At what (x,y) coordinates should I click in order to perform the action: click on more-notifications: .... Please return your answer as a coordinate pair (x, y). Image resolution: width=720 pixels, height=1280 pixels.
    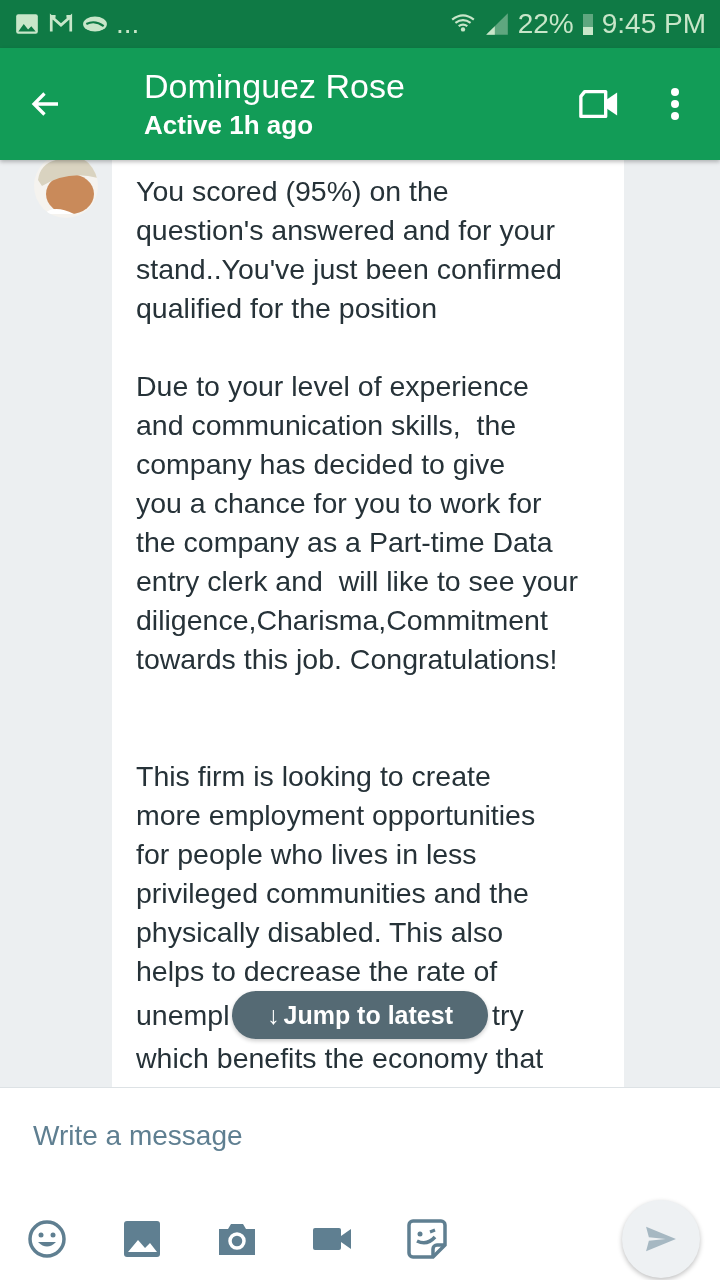
    Looking at the image, I should click on (128, 24).